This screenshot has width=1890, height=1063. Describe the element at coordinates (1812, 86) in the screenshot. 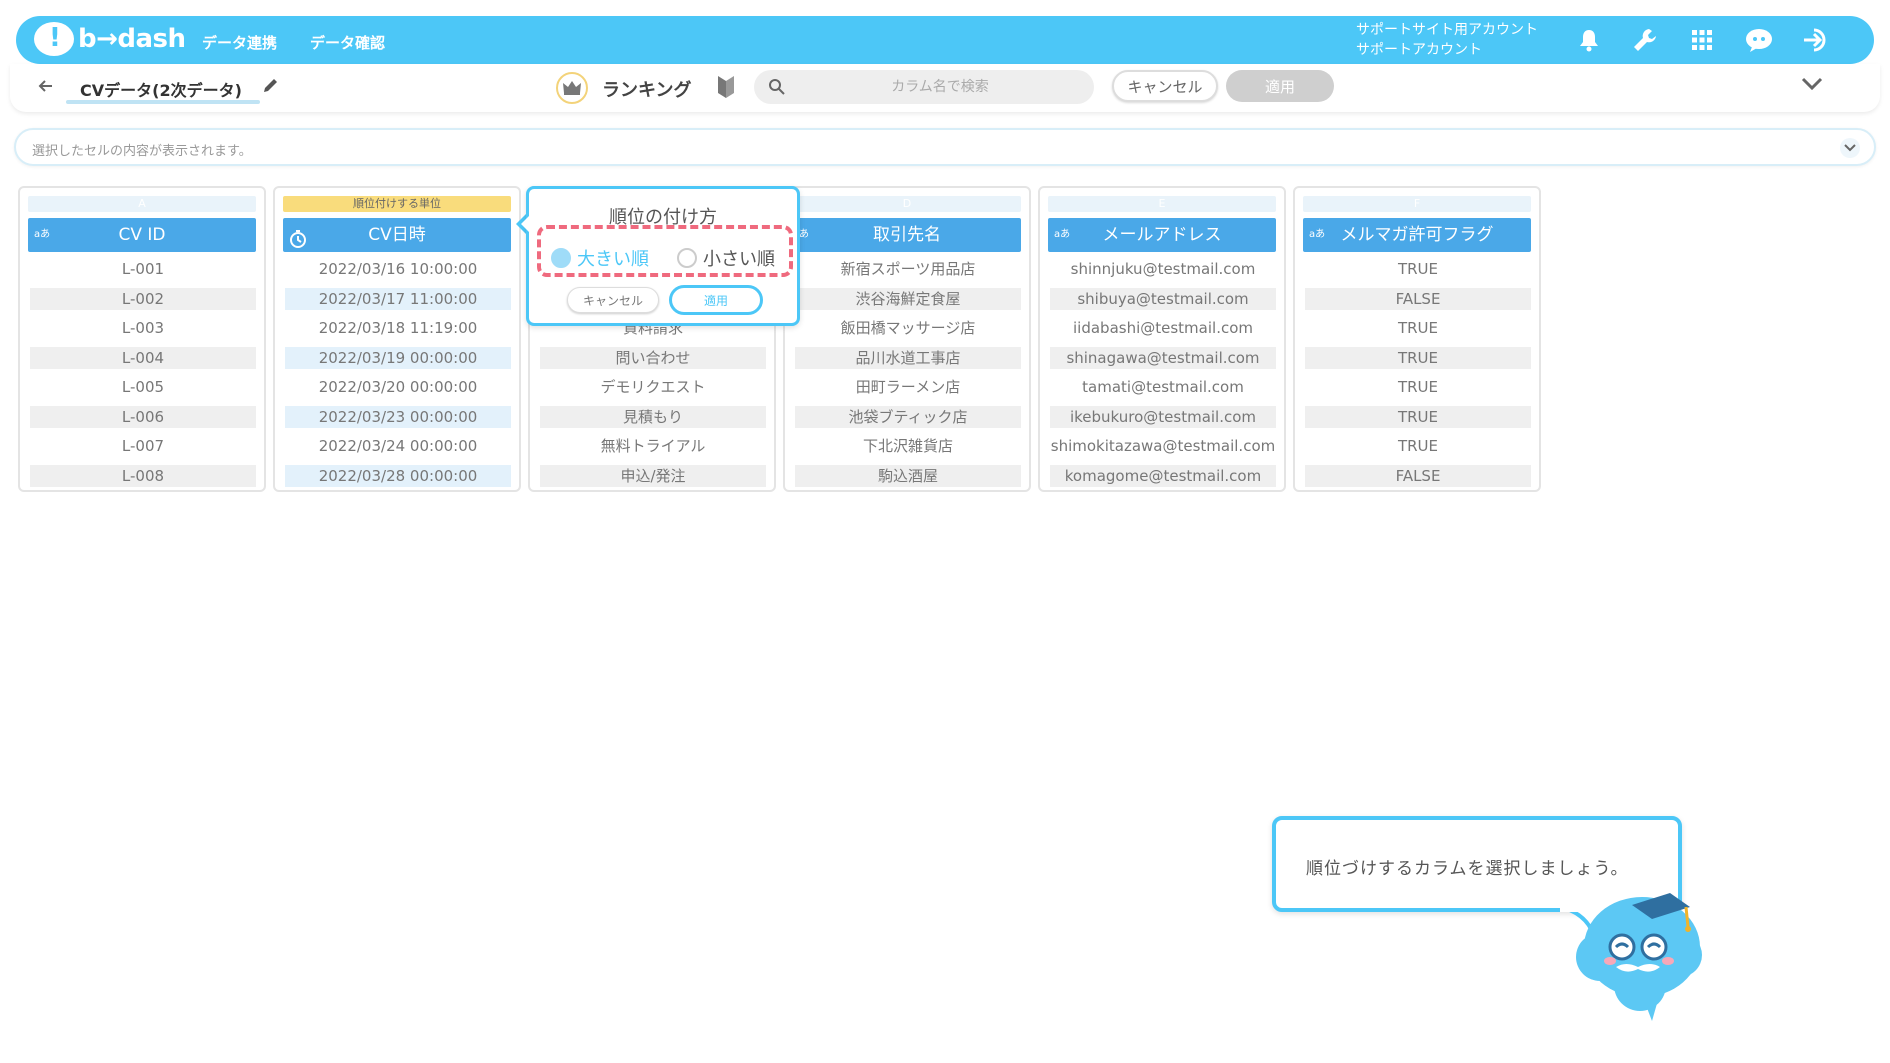

I see `chevron-down-icon` at that location.